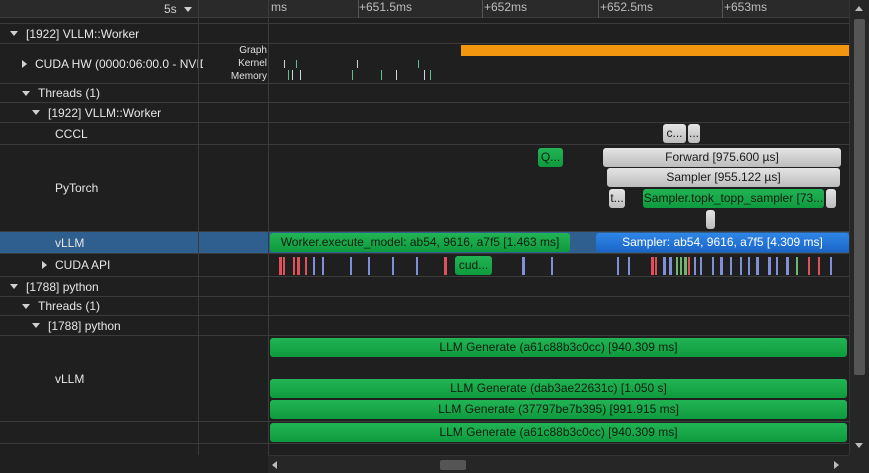 The image size is (869, 473). I want to click on row-threads: Threads (1), so click(424, 93).